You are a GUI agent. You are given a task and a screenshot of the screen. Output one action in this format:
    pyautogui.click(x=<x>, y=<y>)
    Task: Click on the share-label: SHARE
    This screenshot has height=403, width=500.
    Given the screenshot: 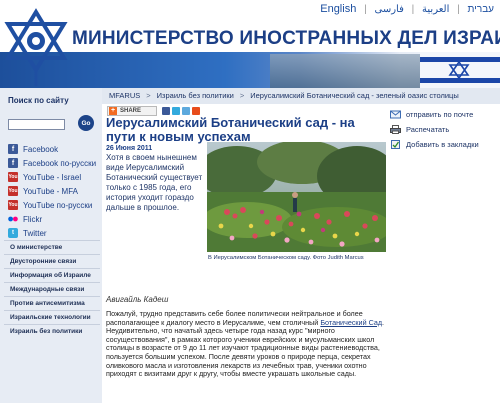 What is the action you would take?
    pyautogui.click(x=131, y=111)
    